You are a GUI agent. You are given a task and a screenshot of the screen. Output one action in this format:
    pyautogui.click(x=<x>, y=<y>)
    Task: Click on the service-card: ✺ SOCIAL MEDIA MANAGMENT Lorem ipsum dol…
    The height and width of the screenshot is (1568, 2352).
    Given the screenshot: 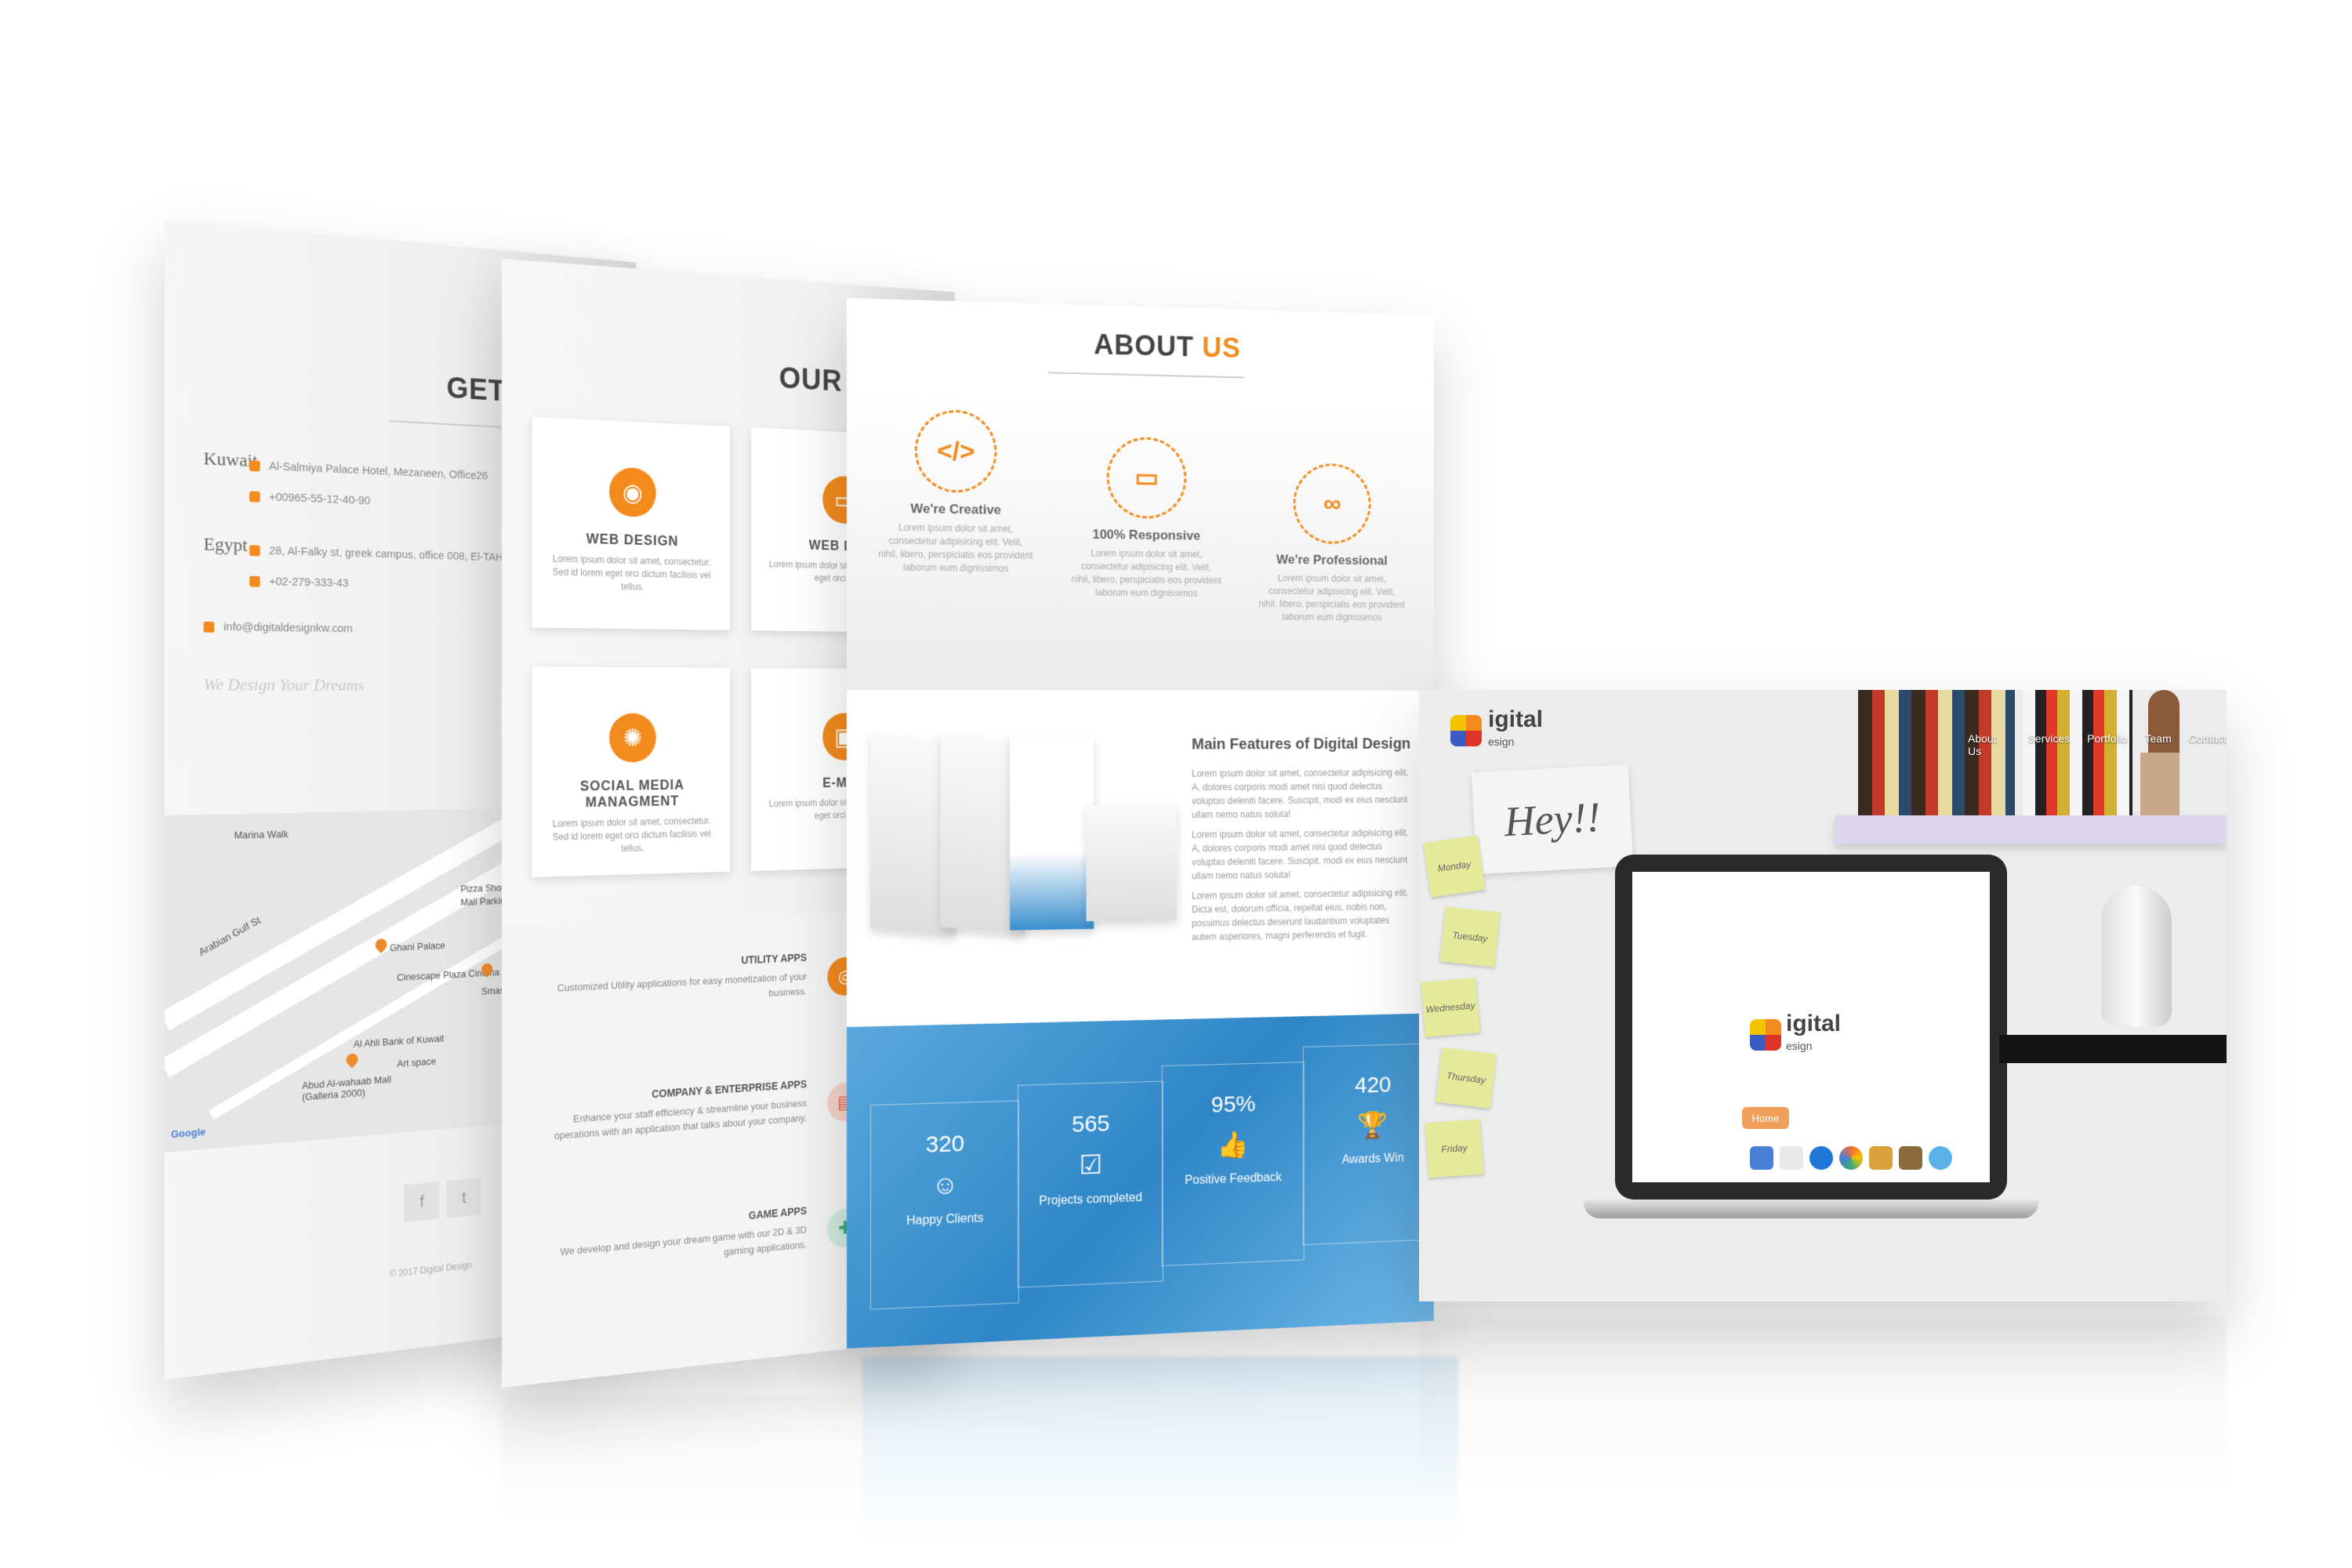 What is the action you would take?
    pyautogui.click(x=631, y=771)
    